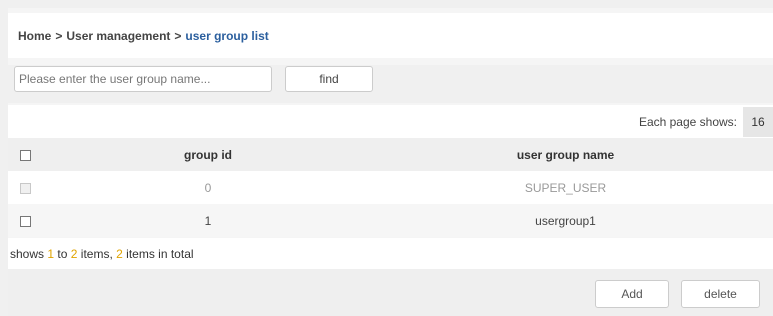  I want to click on summary-total-suffix: items in total, so click(160, 253).